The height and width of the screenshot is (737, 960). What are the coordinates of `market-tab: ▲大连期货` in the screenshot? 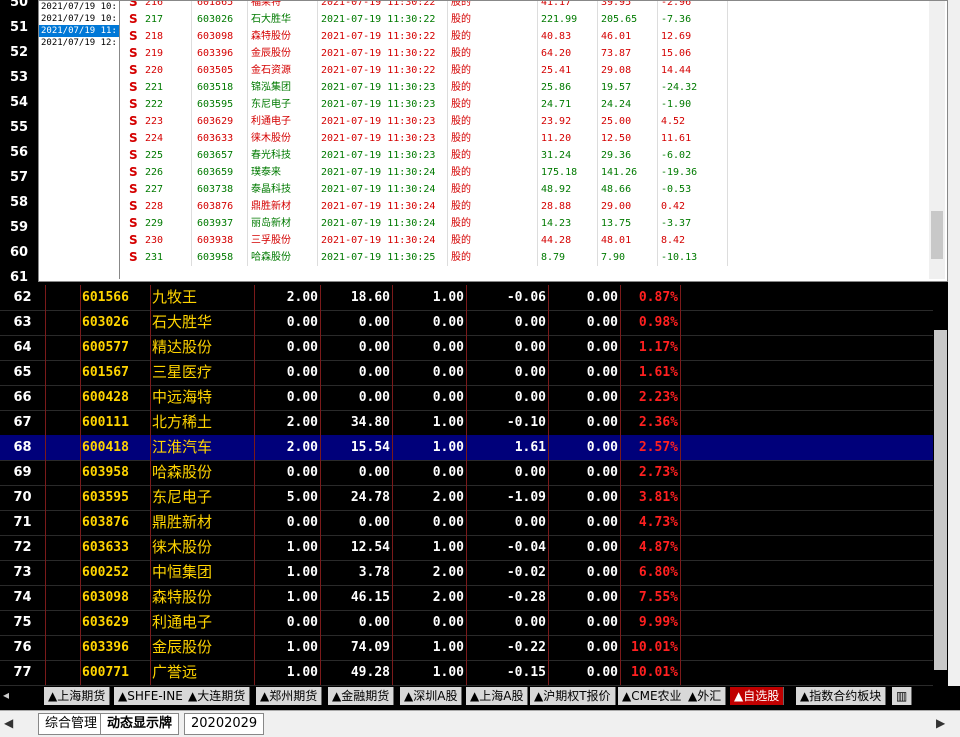 It's located at (217, 696).